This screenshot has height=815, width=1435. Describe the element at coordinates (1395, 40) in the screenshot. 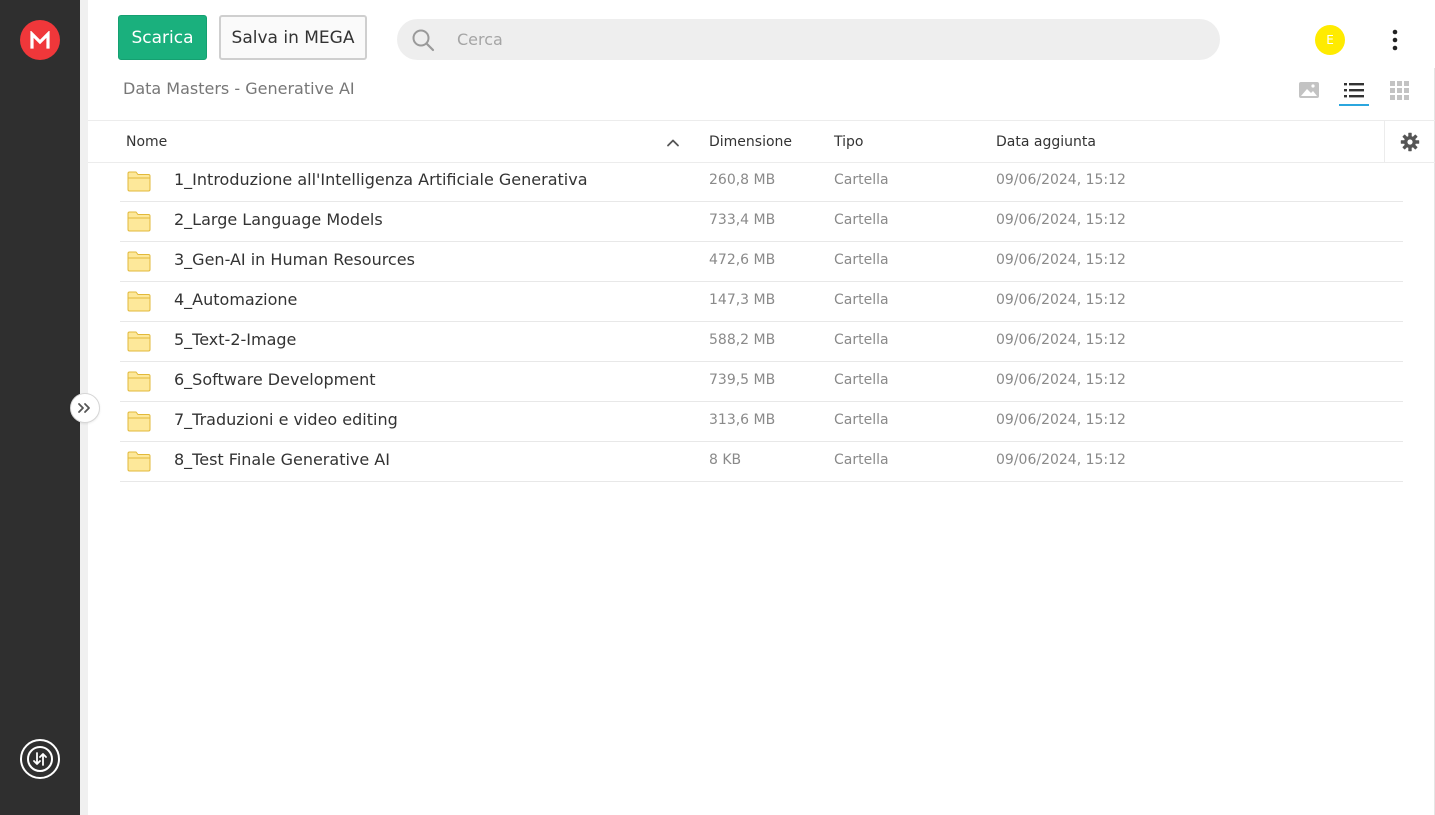

I see `more-options-icon` at that location.